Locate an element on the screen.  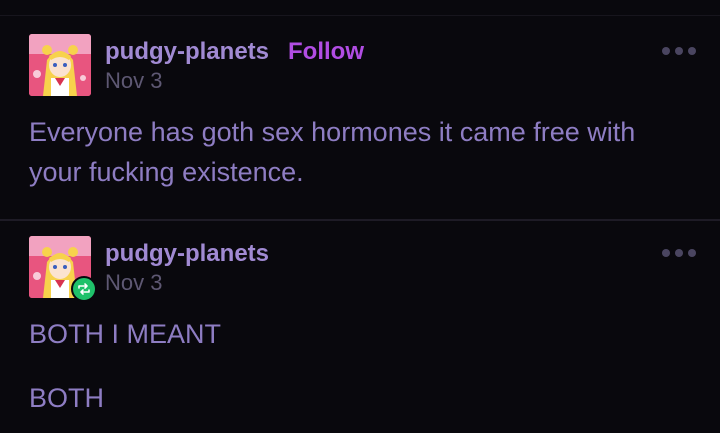
post-divider is located at coordinates (360, 220).